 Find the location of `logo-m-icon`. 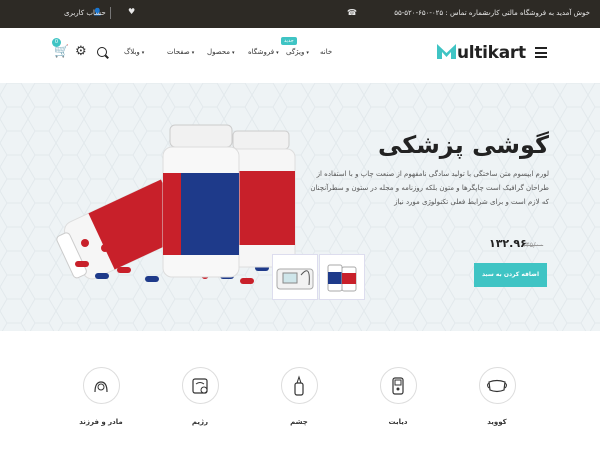

logo-m-icon is located at coordinates (446, 51).